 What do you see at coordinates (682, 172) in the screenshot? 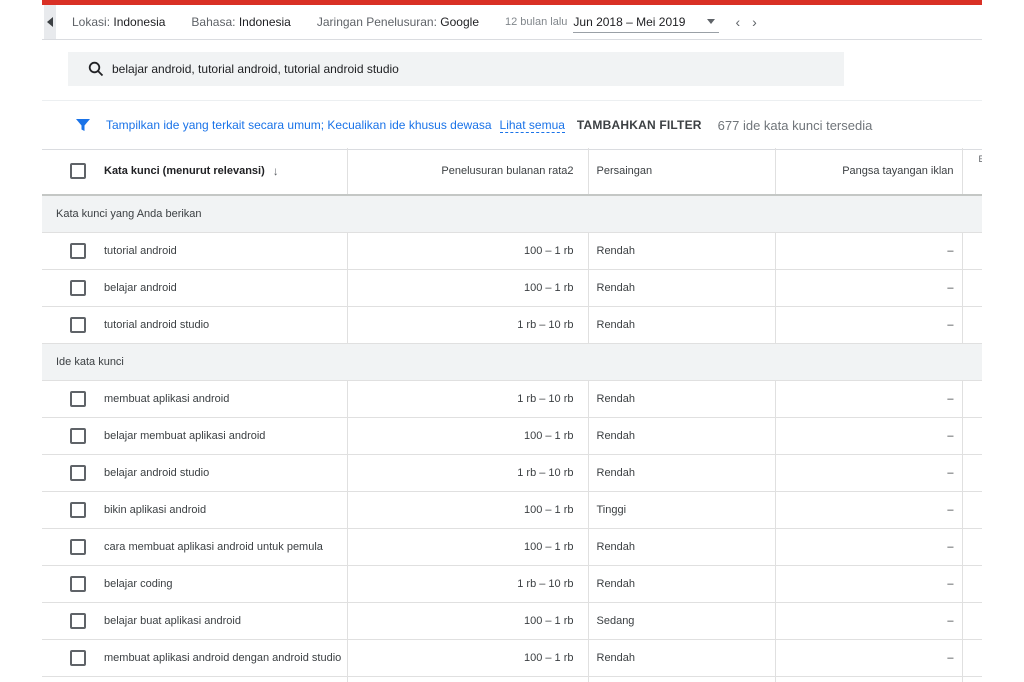
I see `competition-column-header: Persaingan` at bounding box center [682, 172].